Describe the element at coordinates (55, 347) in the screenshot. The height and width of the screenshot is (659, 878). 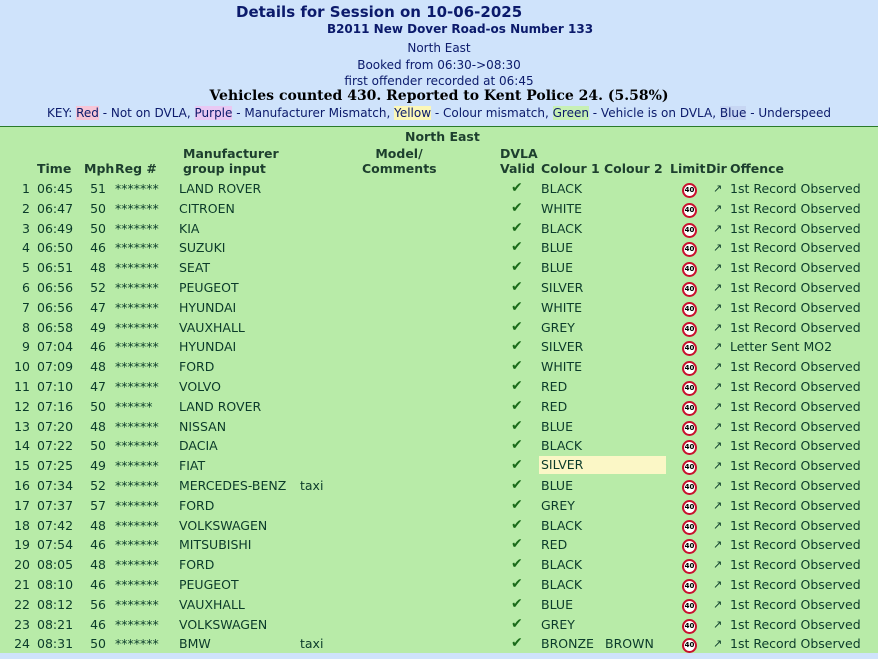
I see `row-time: 07:04` at that location.